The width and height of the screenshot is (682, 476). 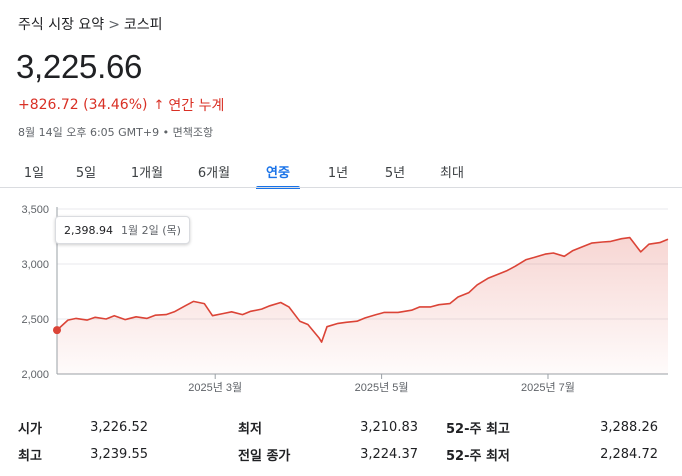 I want to click on chart-tooltip: 2,398.94 1월 2일 (목), so click(x=122, y=230).